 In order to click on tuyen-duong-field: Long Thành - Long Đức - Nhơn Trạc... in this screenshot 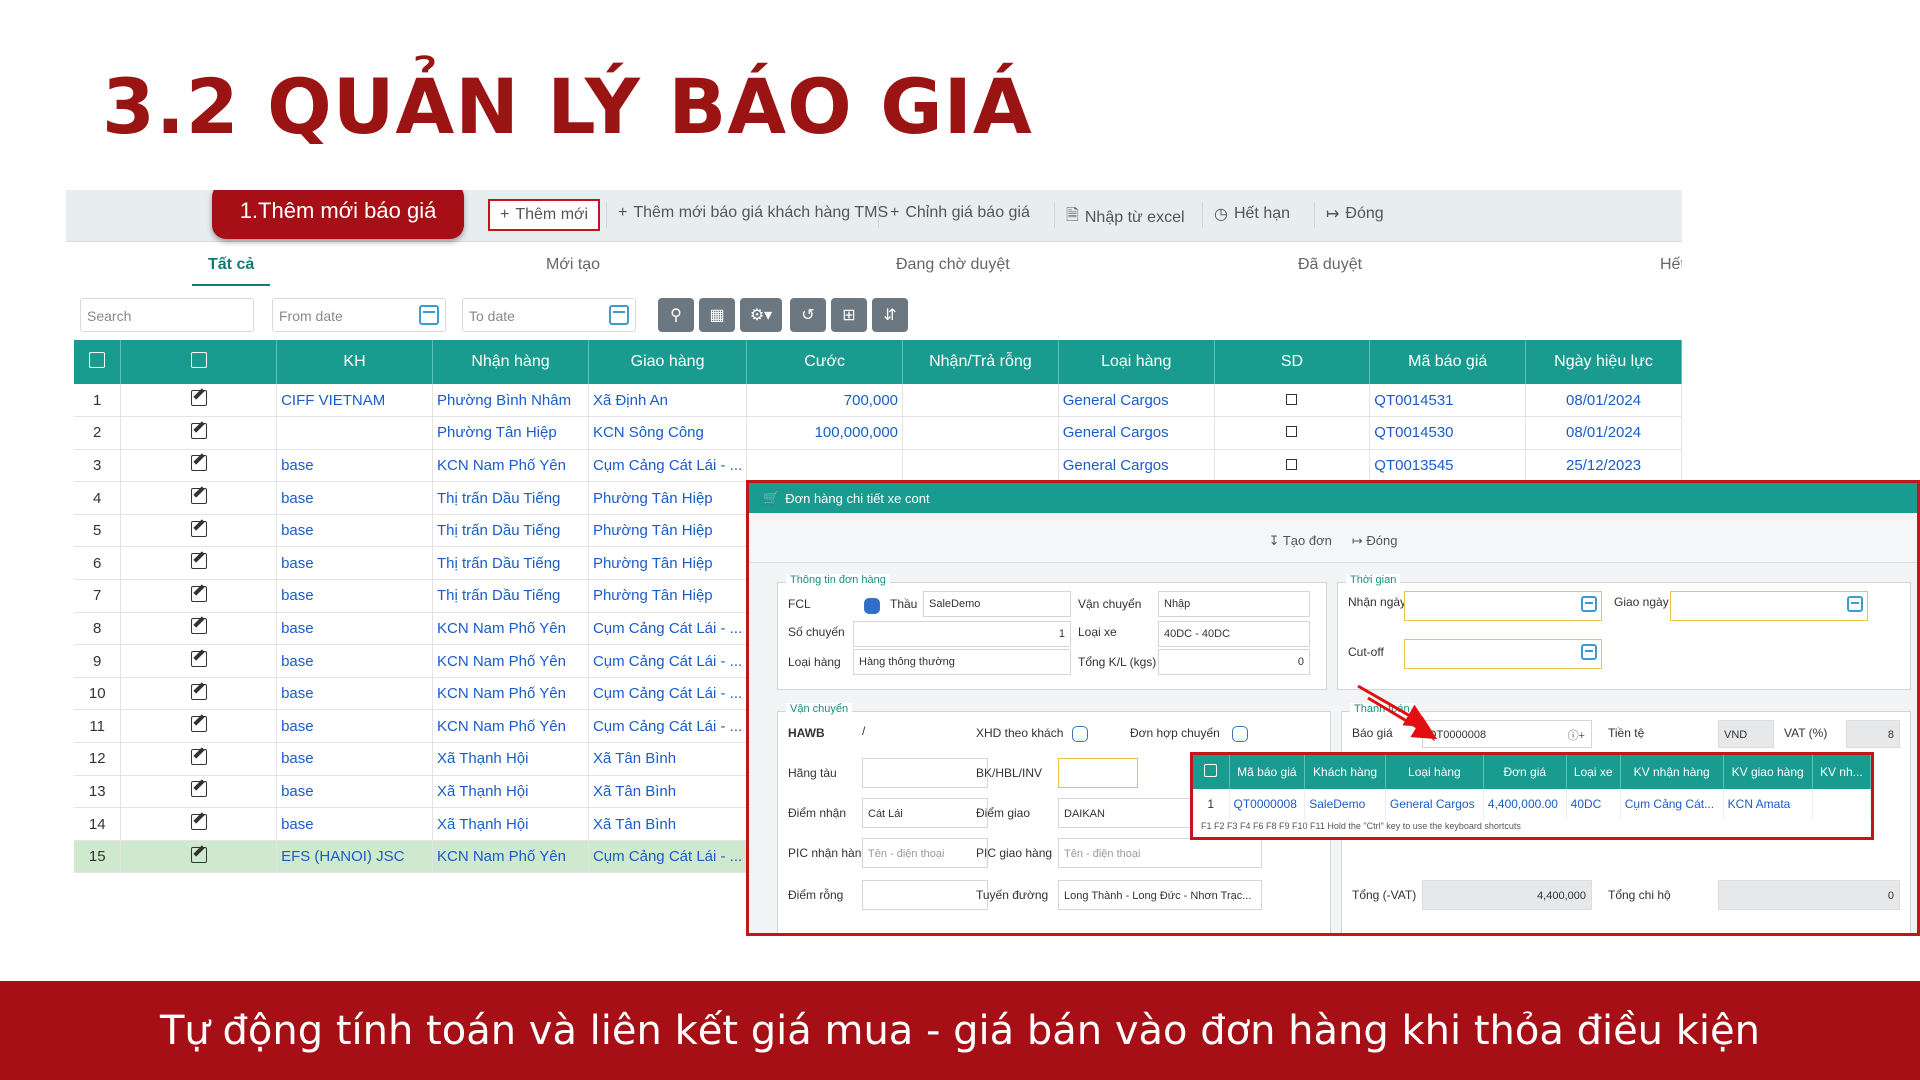, I will do `click(1160, 895)`.